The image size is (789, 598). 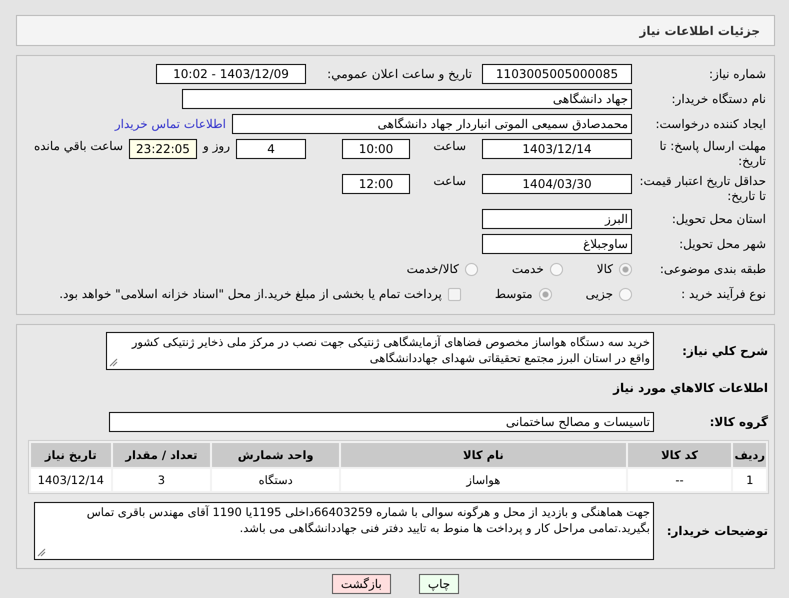 What do you see at coordinates (271, 149) in the screenshot?
I see `days-field: 4` at bounding box center [271, 149].